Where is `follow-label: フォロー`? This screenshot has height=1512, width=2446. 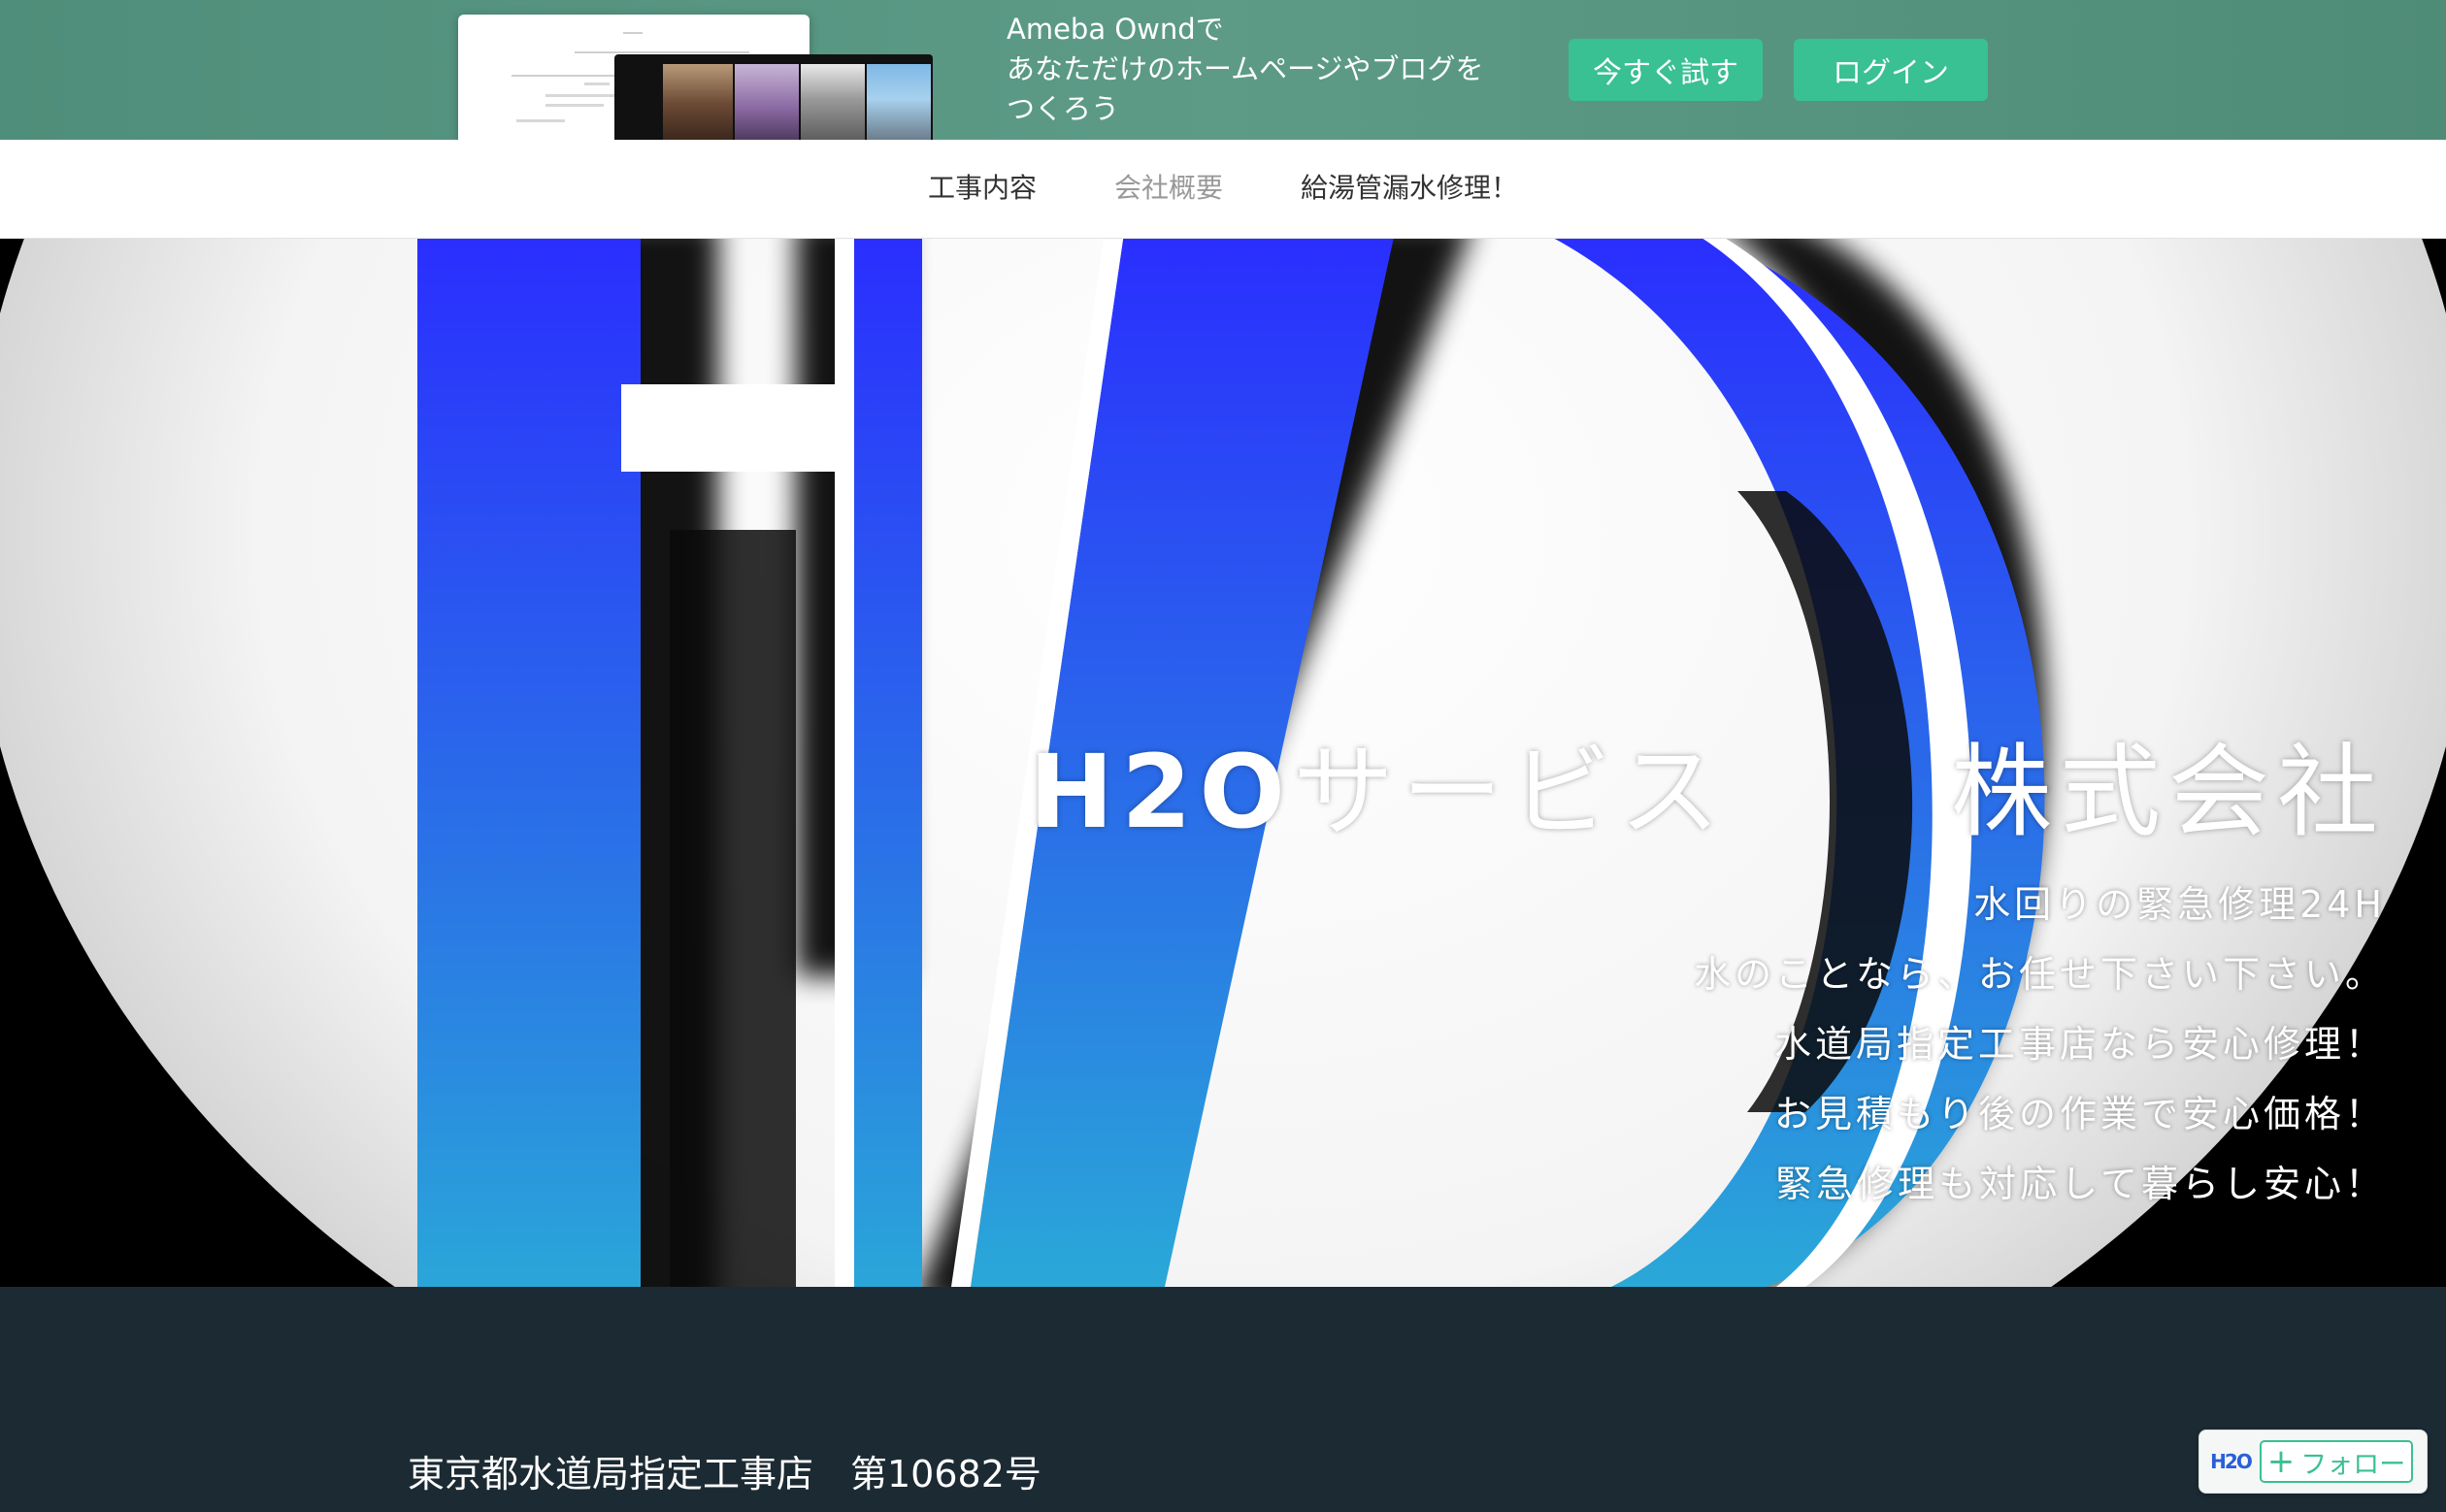
follow-label: フォロー is located at coordinates (2353, 1464).